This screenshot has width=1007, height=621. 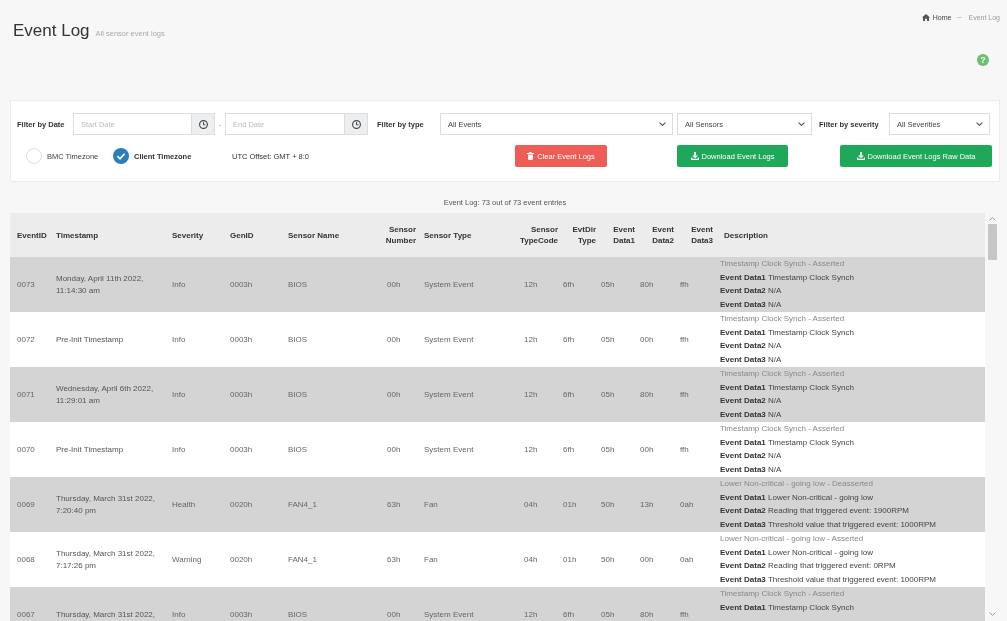 What do you see at coordinates (925, 17) in the screenshot?
I see `home-icon` at bounding box center [925, 17].